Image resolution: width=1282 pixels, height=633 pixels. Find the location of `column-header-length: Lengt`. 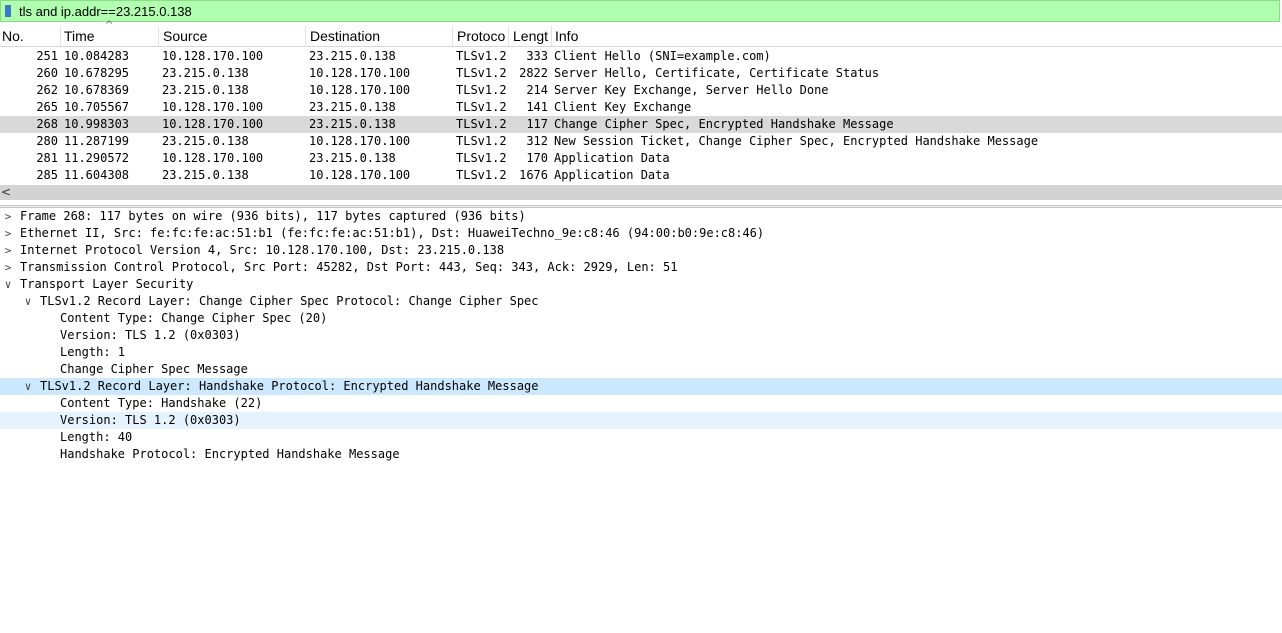

column-header-length: Lengt is located at coordinates (529, 37).